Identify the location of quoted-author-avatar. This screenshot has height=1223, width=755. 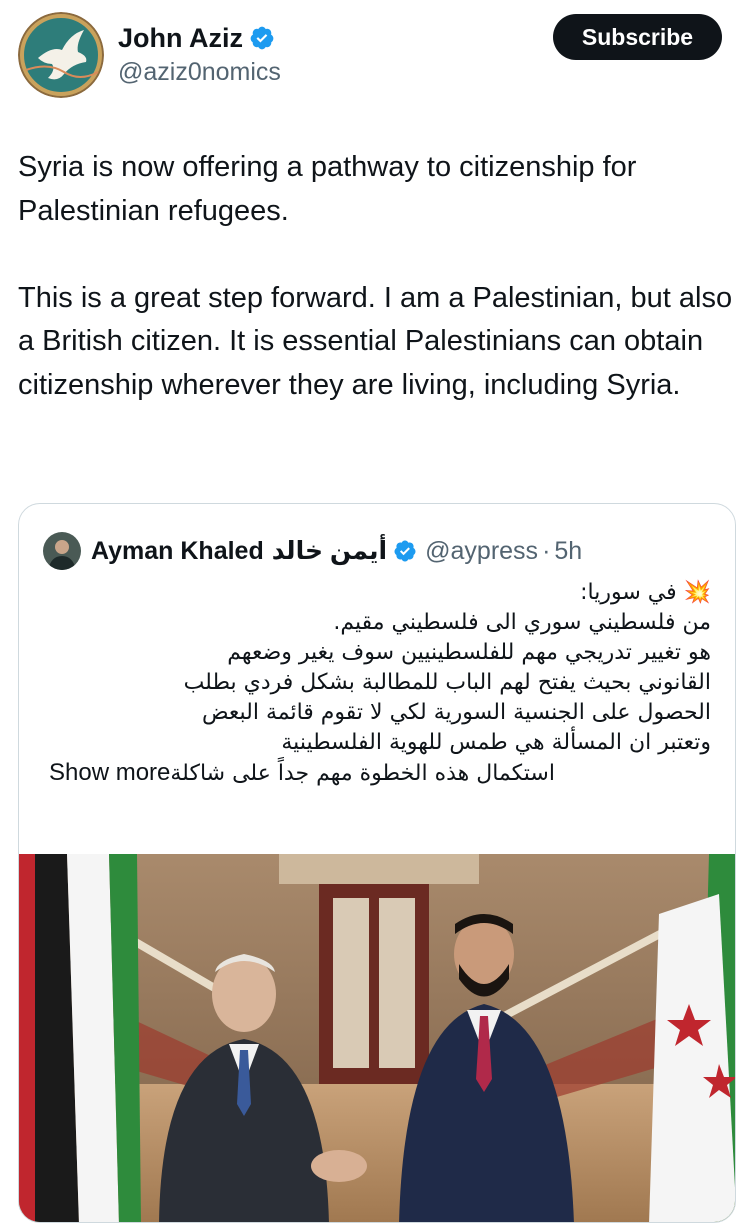
(62, 551).